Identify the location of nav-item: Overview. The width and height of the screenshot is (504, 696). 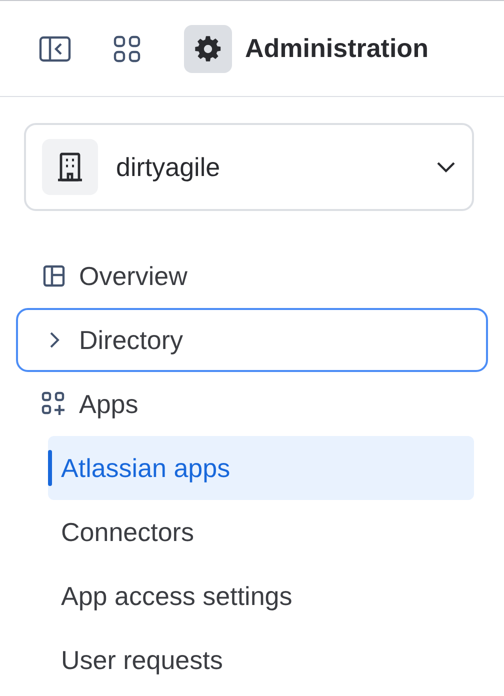
(252, 276).